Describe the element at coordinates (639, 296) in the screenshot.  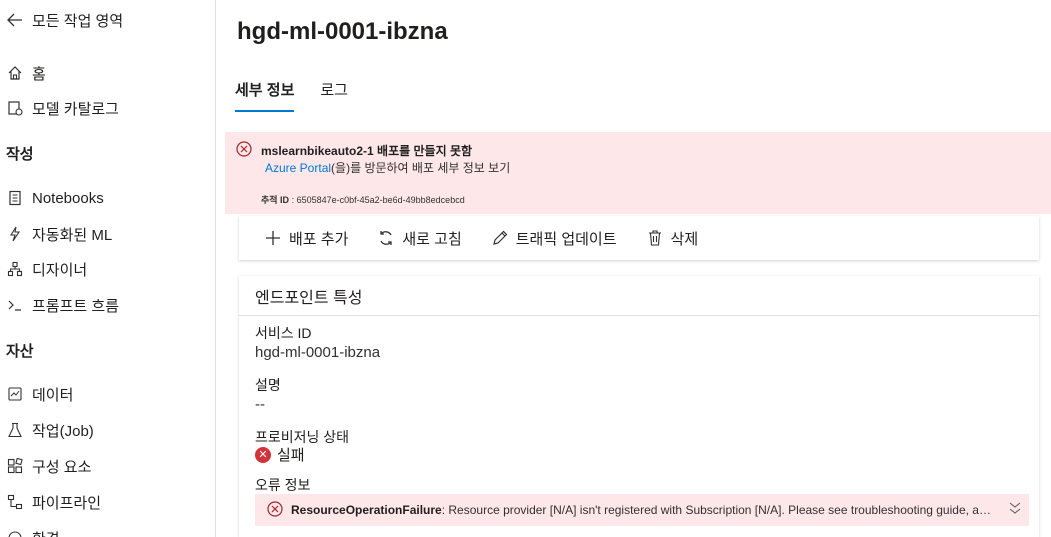
I see `card-header: 엔드포인트 특성` at that location.